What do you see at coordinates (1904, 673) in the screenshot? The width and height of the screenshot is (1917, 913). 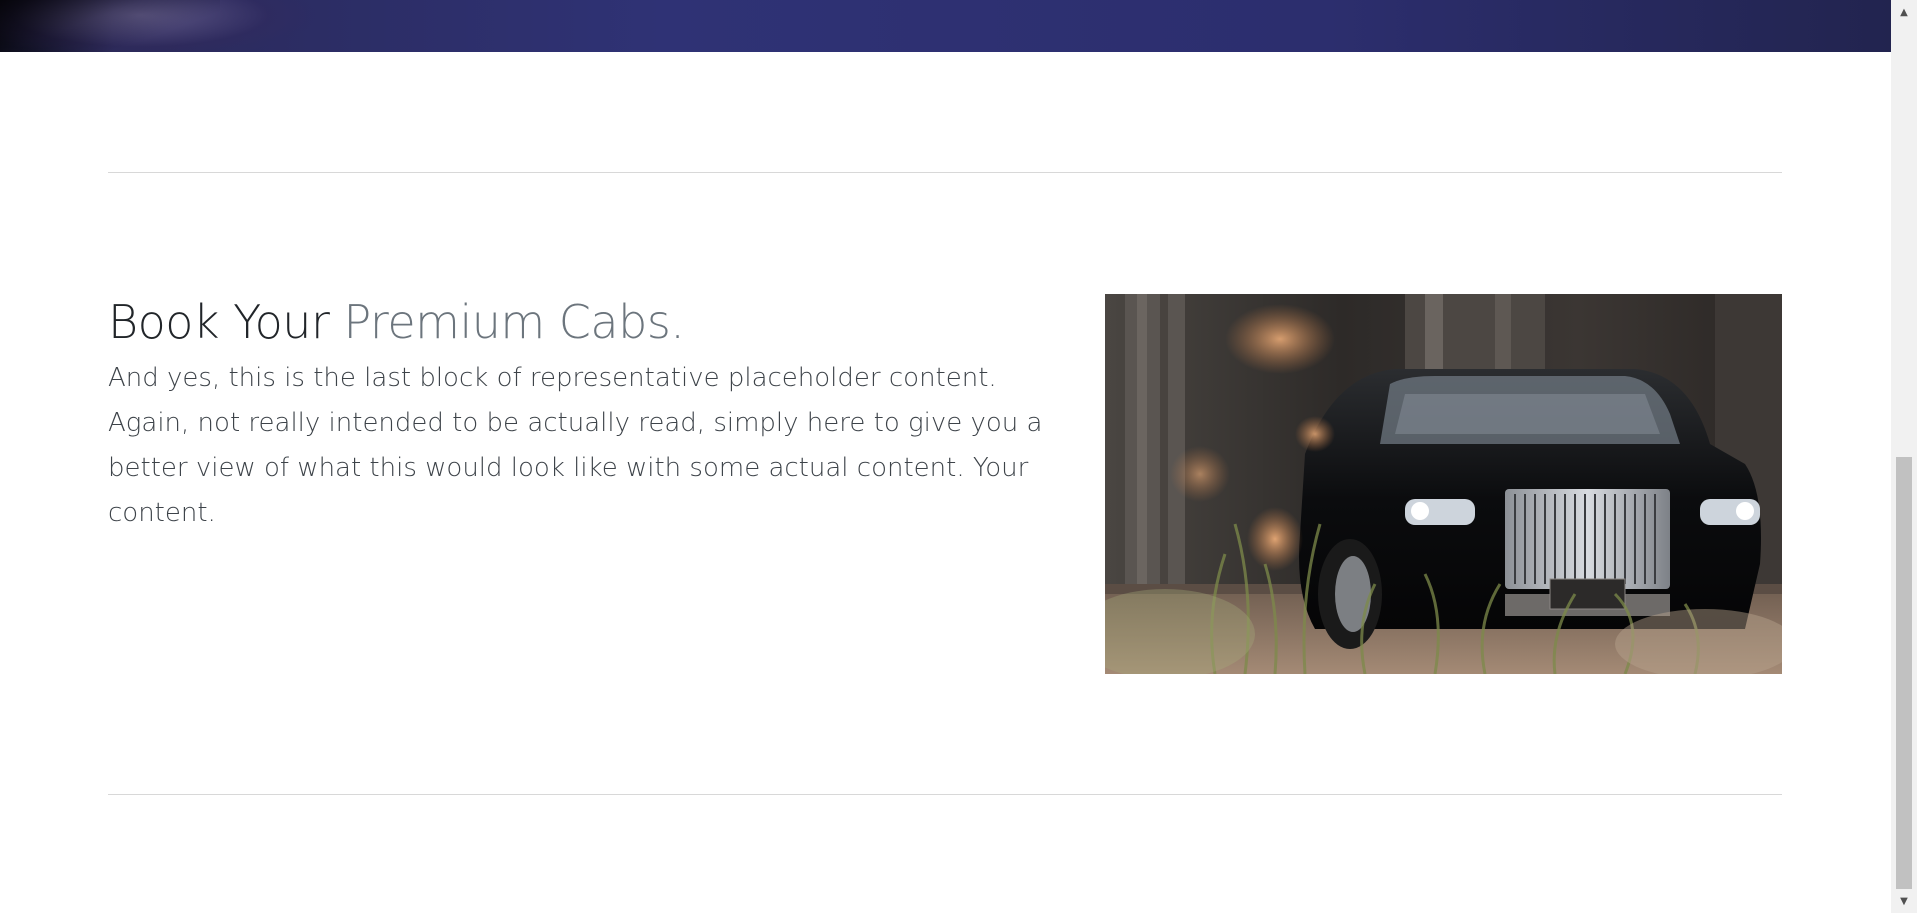 I see `scrollbar-thumb` at bounding box center [1904, 673].